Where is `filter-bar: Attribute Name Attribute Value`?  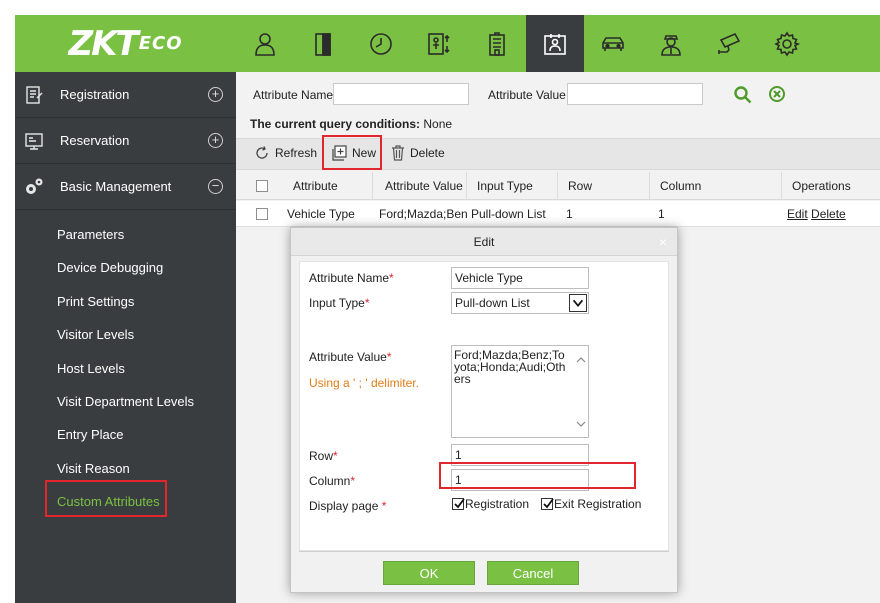 filter-bar: Attribute Name Attribute Value is located at coordinates (558, 95).